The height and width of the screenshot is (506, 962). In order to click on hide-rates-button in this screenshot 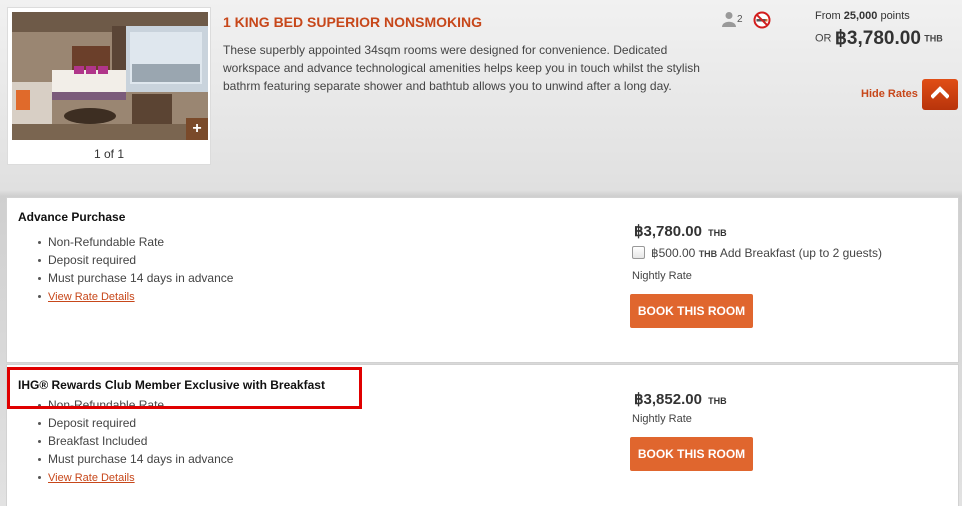, I will do `click(940, 94)`.